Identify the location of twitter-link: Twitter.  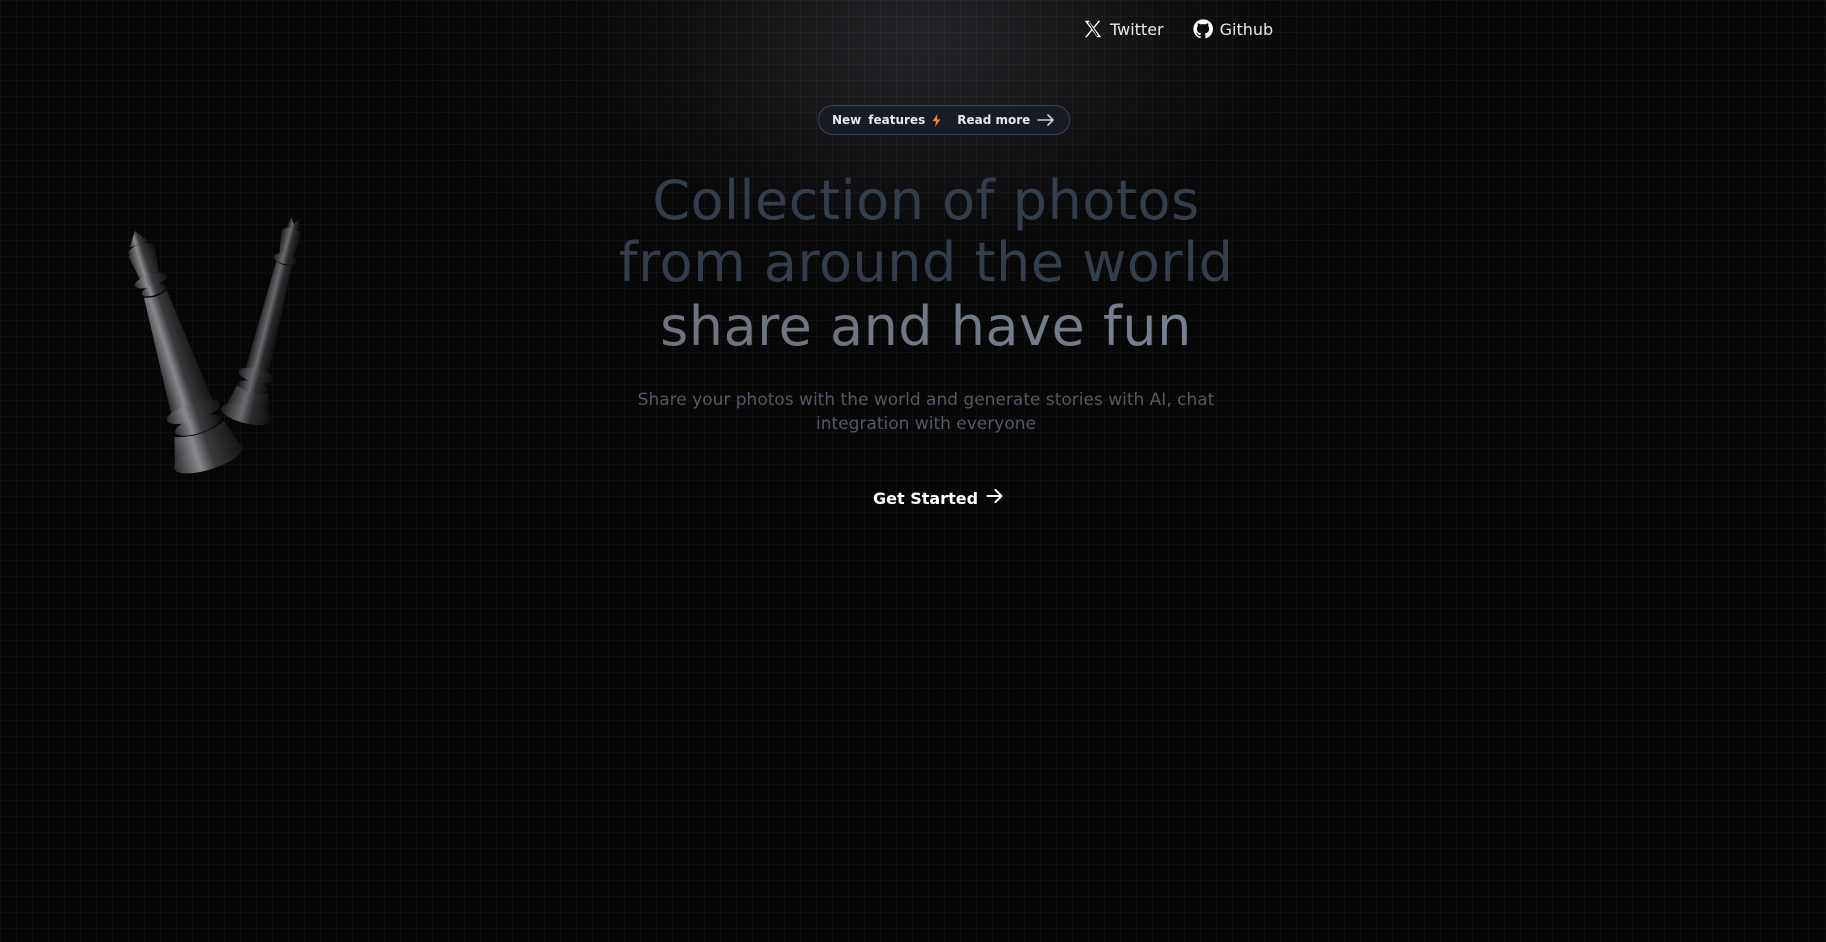
(1123, 29).